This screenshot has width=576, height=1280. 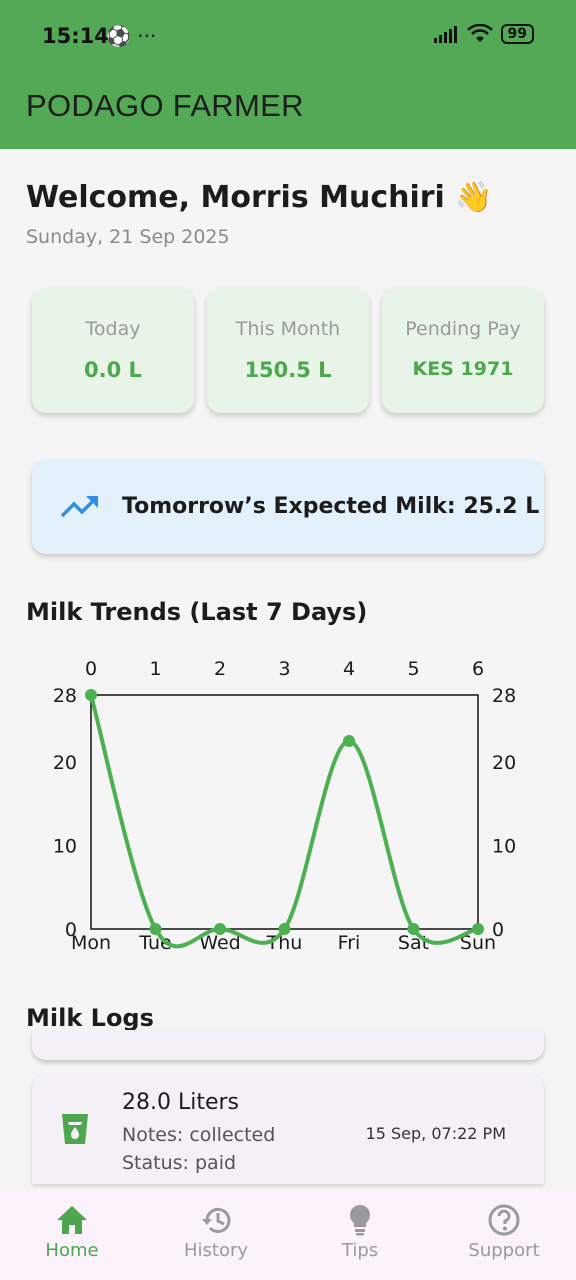 What do you see at coordinates (181, 1102) in the screenshot?
I see `log-liters: 28.0 Liters` at bounding box center [181, 1102].